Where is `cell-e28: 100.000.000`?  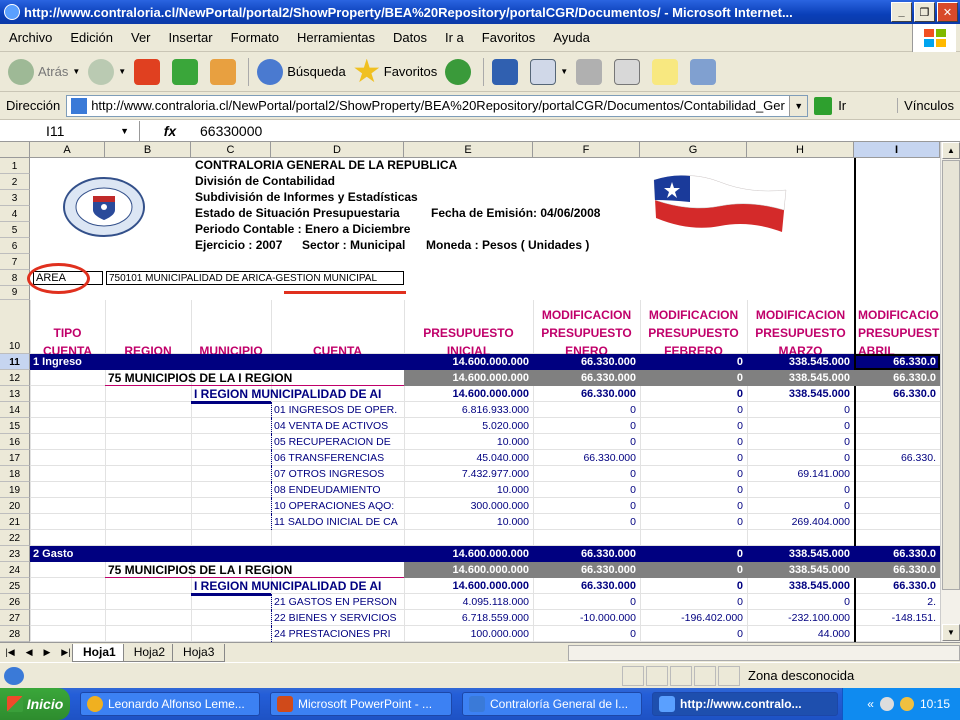 cell-e28: 100.000.000 is located at coordinates (468, 634).